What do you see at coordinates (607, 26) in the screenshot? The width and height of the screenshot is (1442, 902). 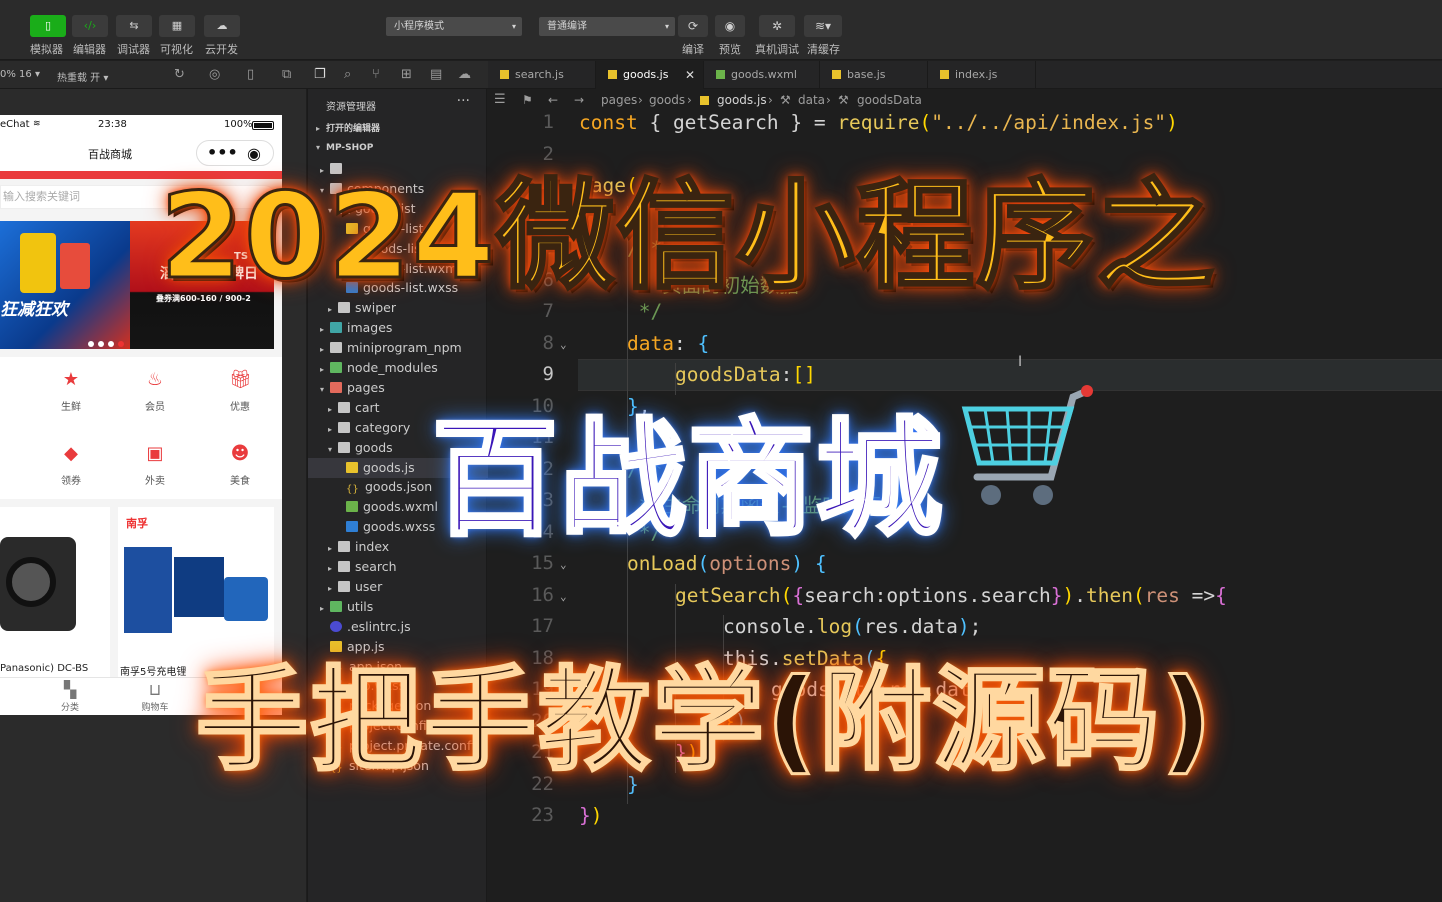 I see `compile-select: 普通编译 ▾` at bounding box center [607, 26].